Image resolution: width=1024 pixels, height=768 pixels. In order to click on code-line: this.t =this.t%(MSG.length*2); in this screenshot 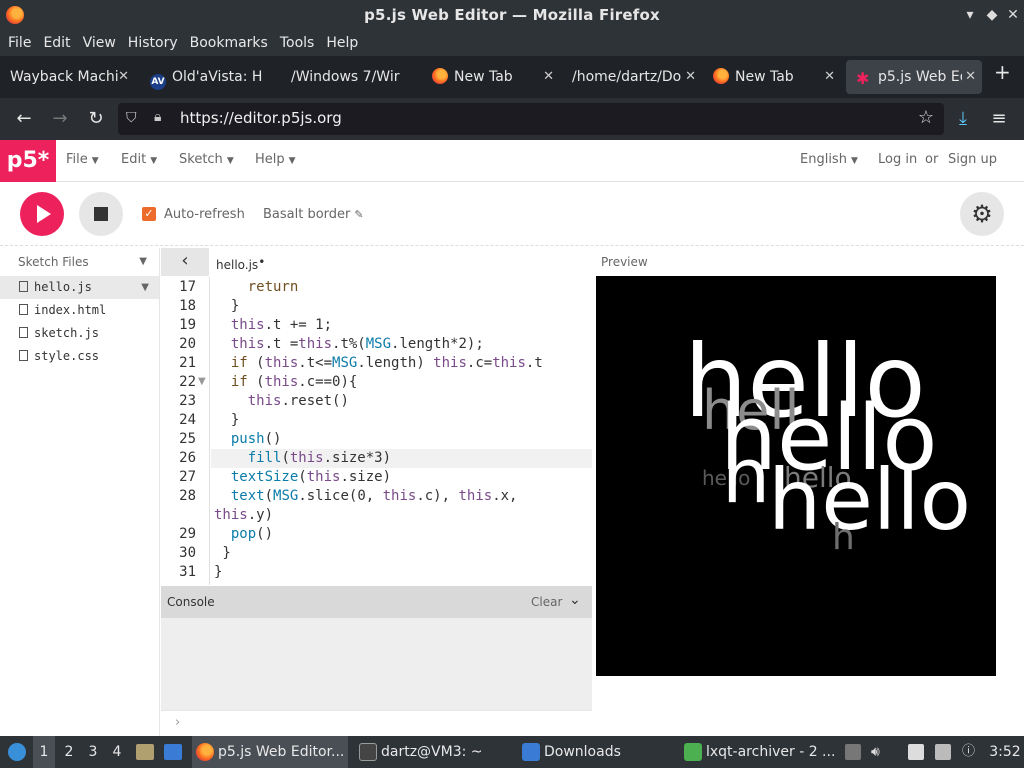, I will do `click(349, 344)`.